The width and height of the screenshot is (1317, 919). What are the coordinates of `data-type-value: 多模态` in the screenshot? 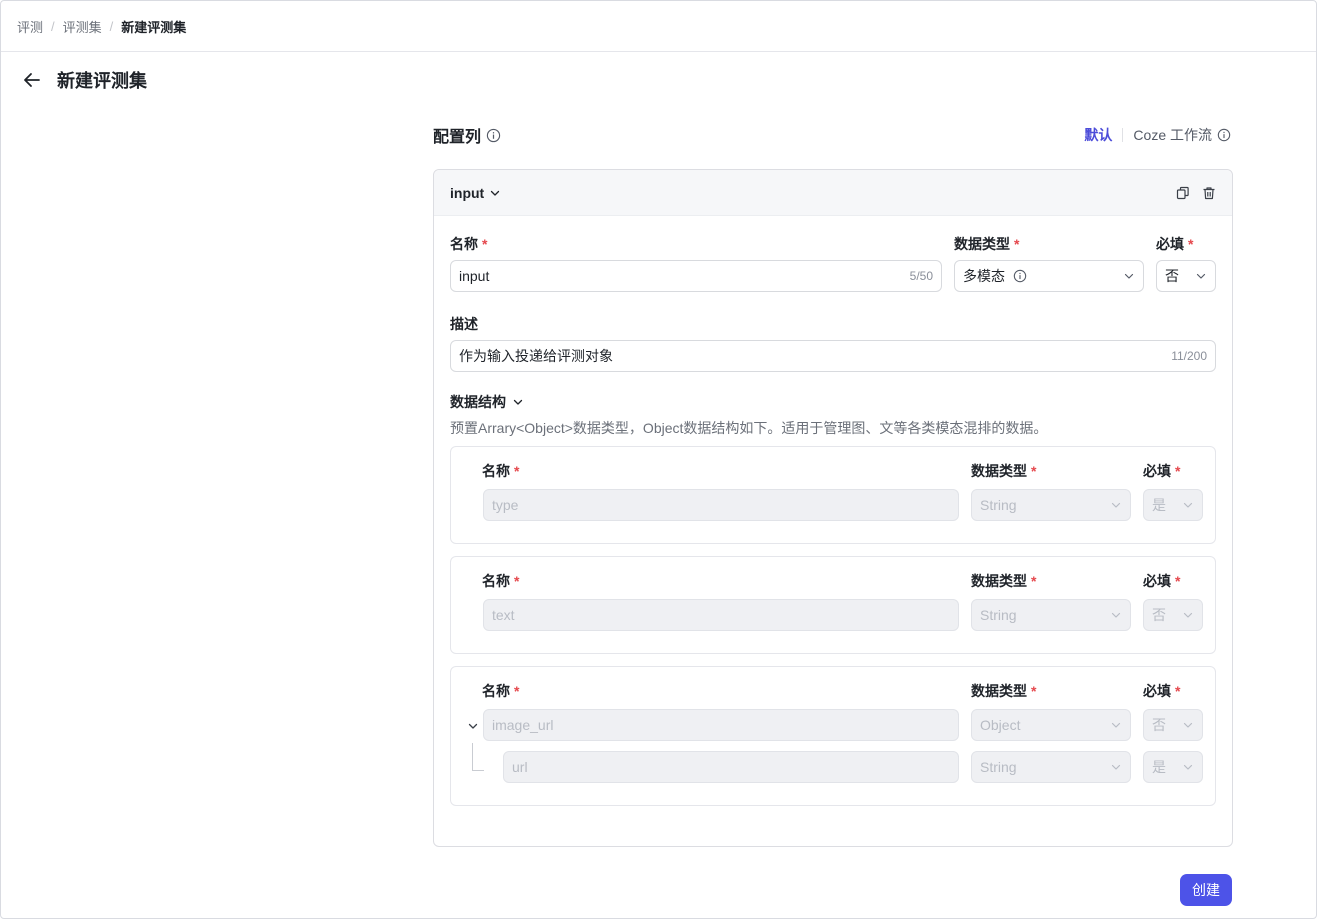 It's located at (984, 276).